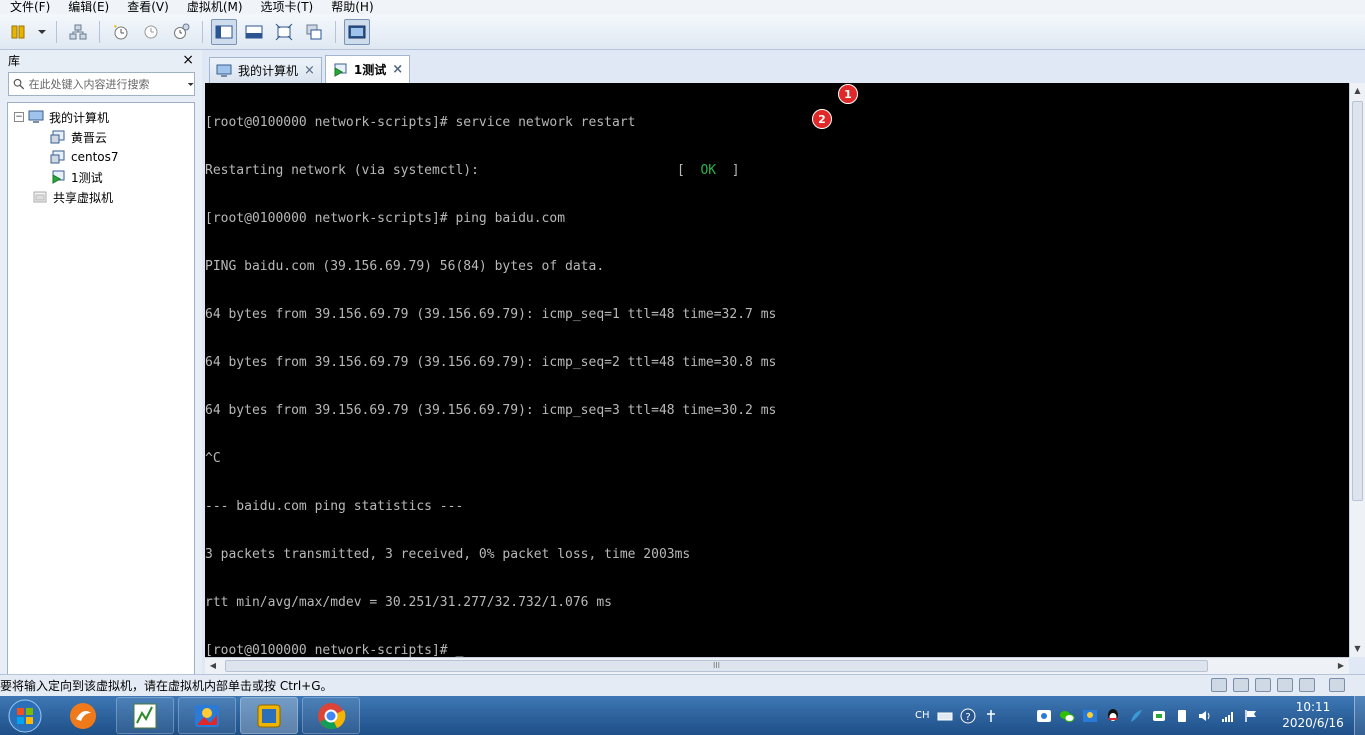  Describe the element at coordinates (1067, 716) in the screenshot. I see `wechat-icon` at that location.